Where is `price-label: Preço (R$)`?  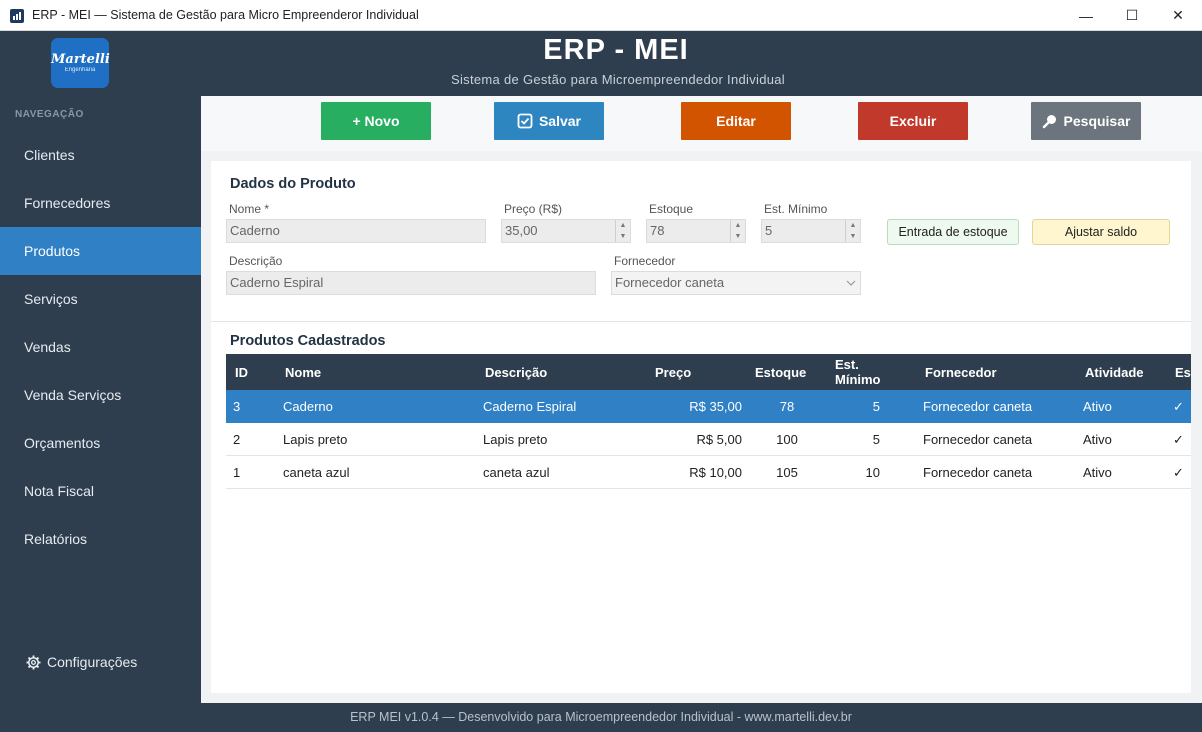
price-label: Preço (R$) is located at coordinates (533, 209).